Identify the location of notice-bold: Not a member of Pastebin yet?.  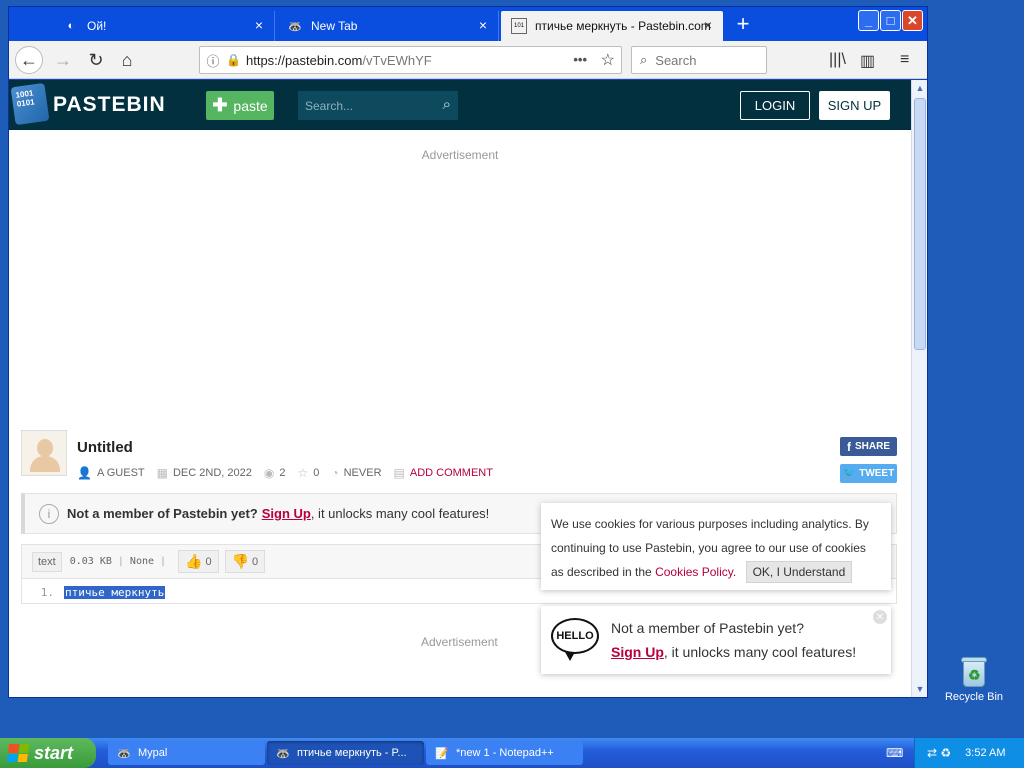
(162, 513).